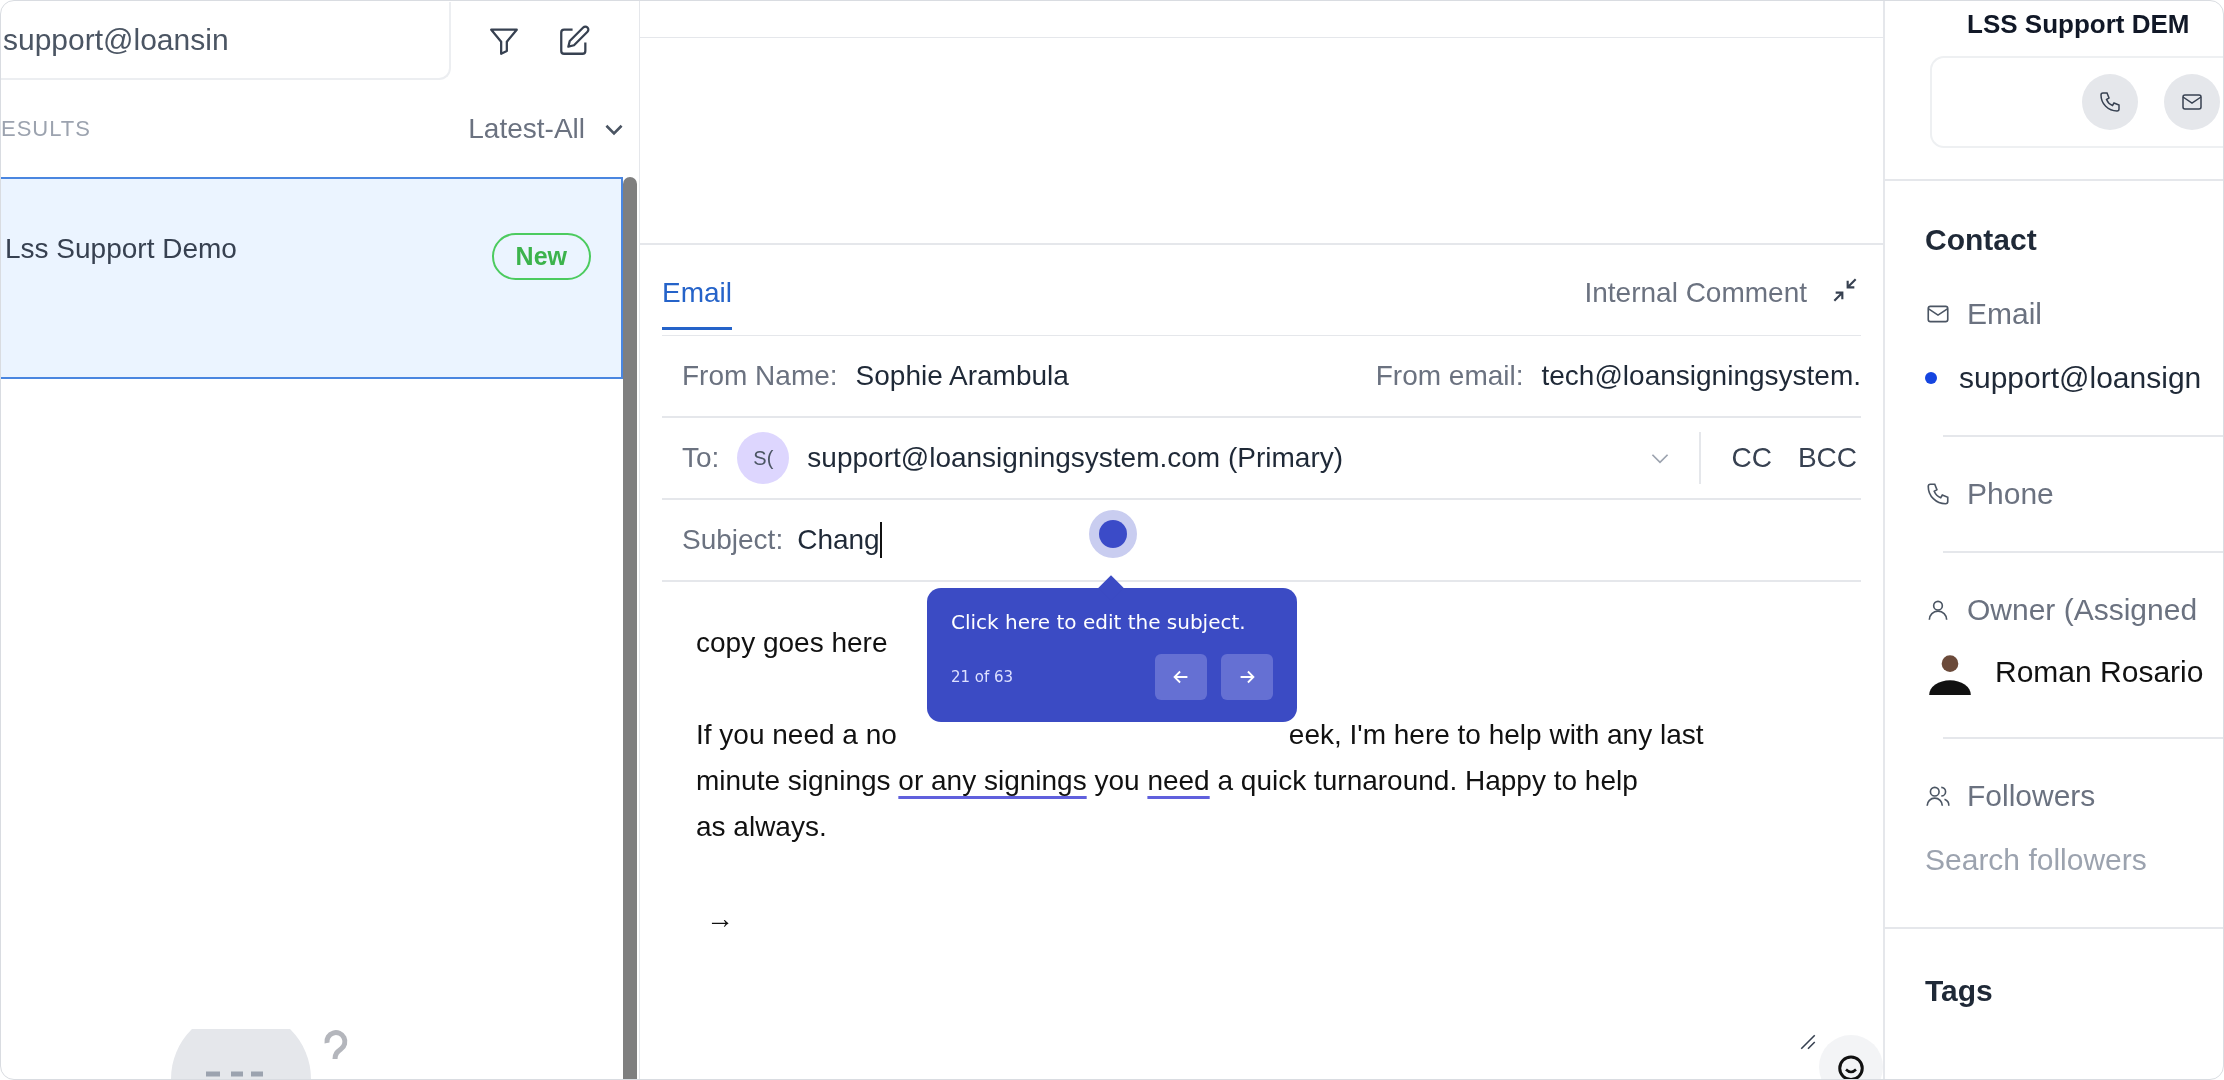 The height and width of the screenshot is (1080, 2224). I want to click on edit-icon, so click(574, 41).